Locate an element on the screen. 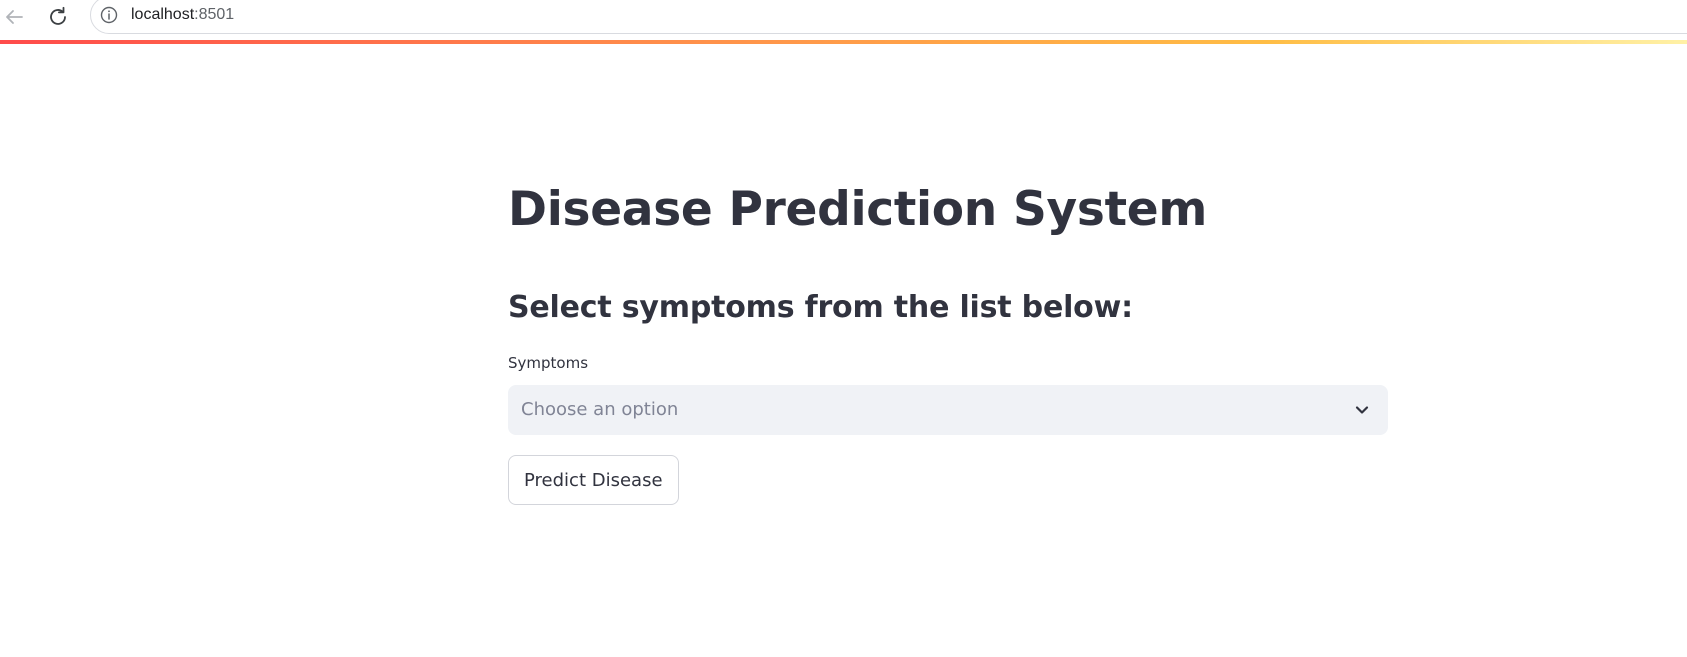 Image resolution: width=1687 pixels, height=657 pixels. url-text: localhost:8501 is located at coordinates (182, 15).